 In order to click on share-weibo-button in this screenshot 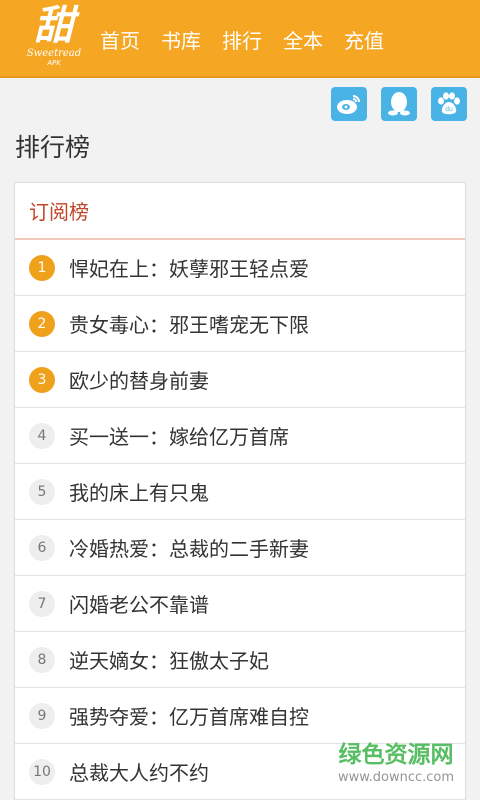, I will do `click(349, 104)`.